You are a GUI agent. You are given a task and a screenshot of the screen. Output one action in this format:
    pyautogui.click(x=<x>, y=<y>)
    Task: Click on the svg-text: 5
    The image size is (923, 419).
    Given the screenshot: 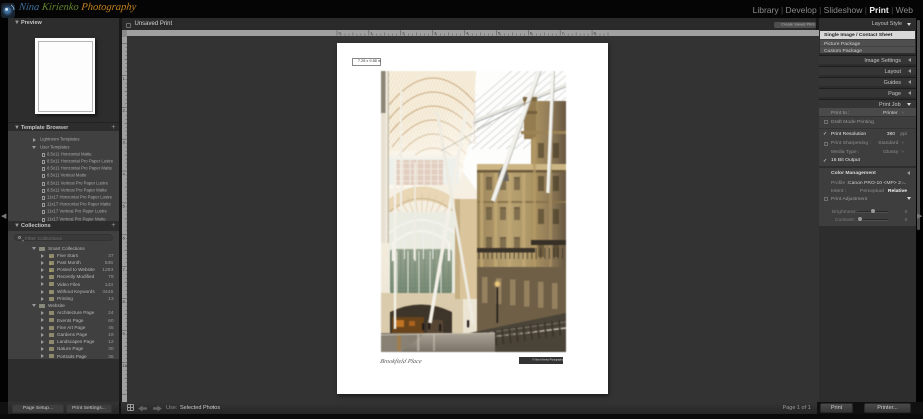 What is the action you would take?
    pyautogui.click(x=123, y=205)
    